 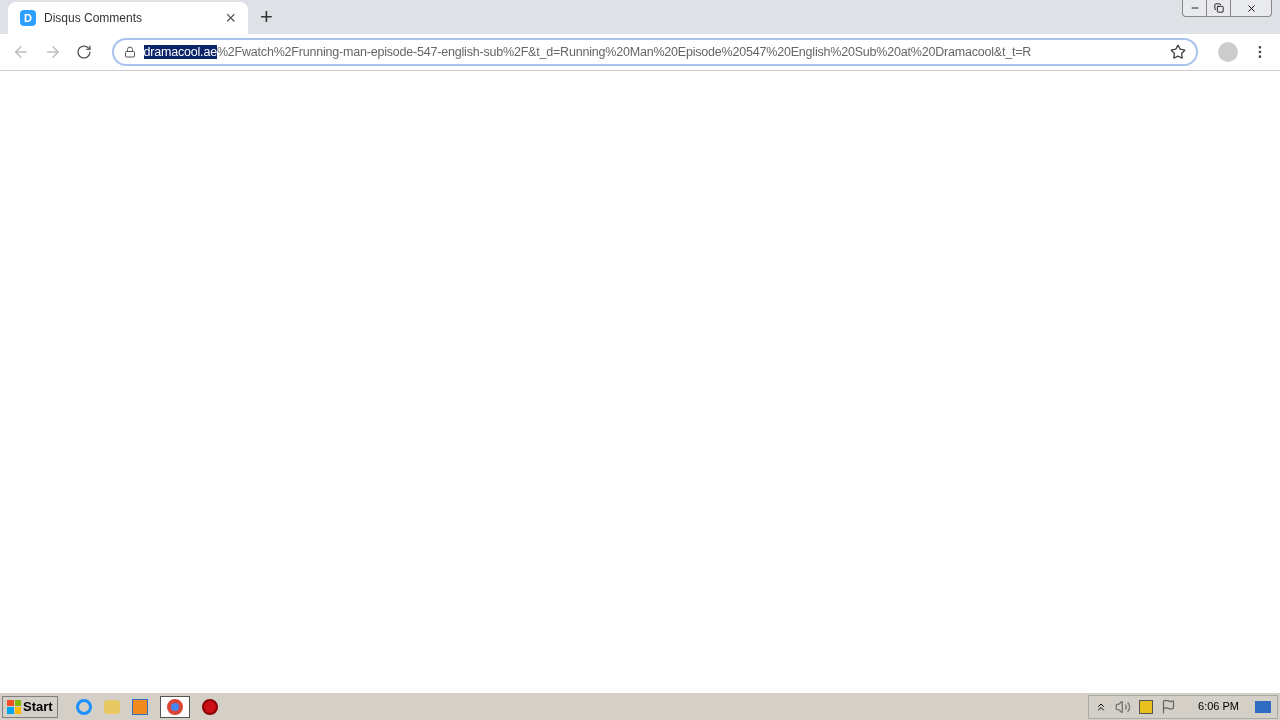 I want to click on close-icon, so click(x=1251, y=8).